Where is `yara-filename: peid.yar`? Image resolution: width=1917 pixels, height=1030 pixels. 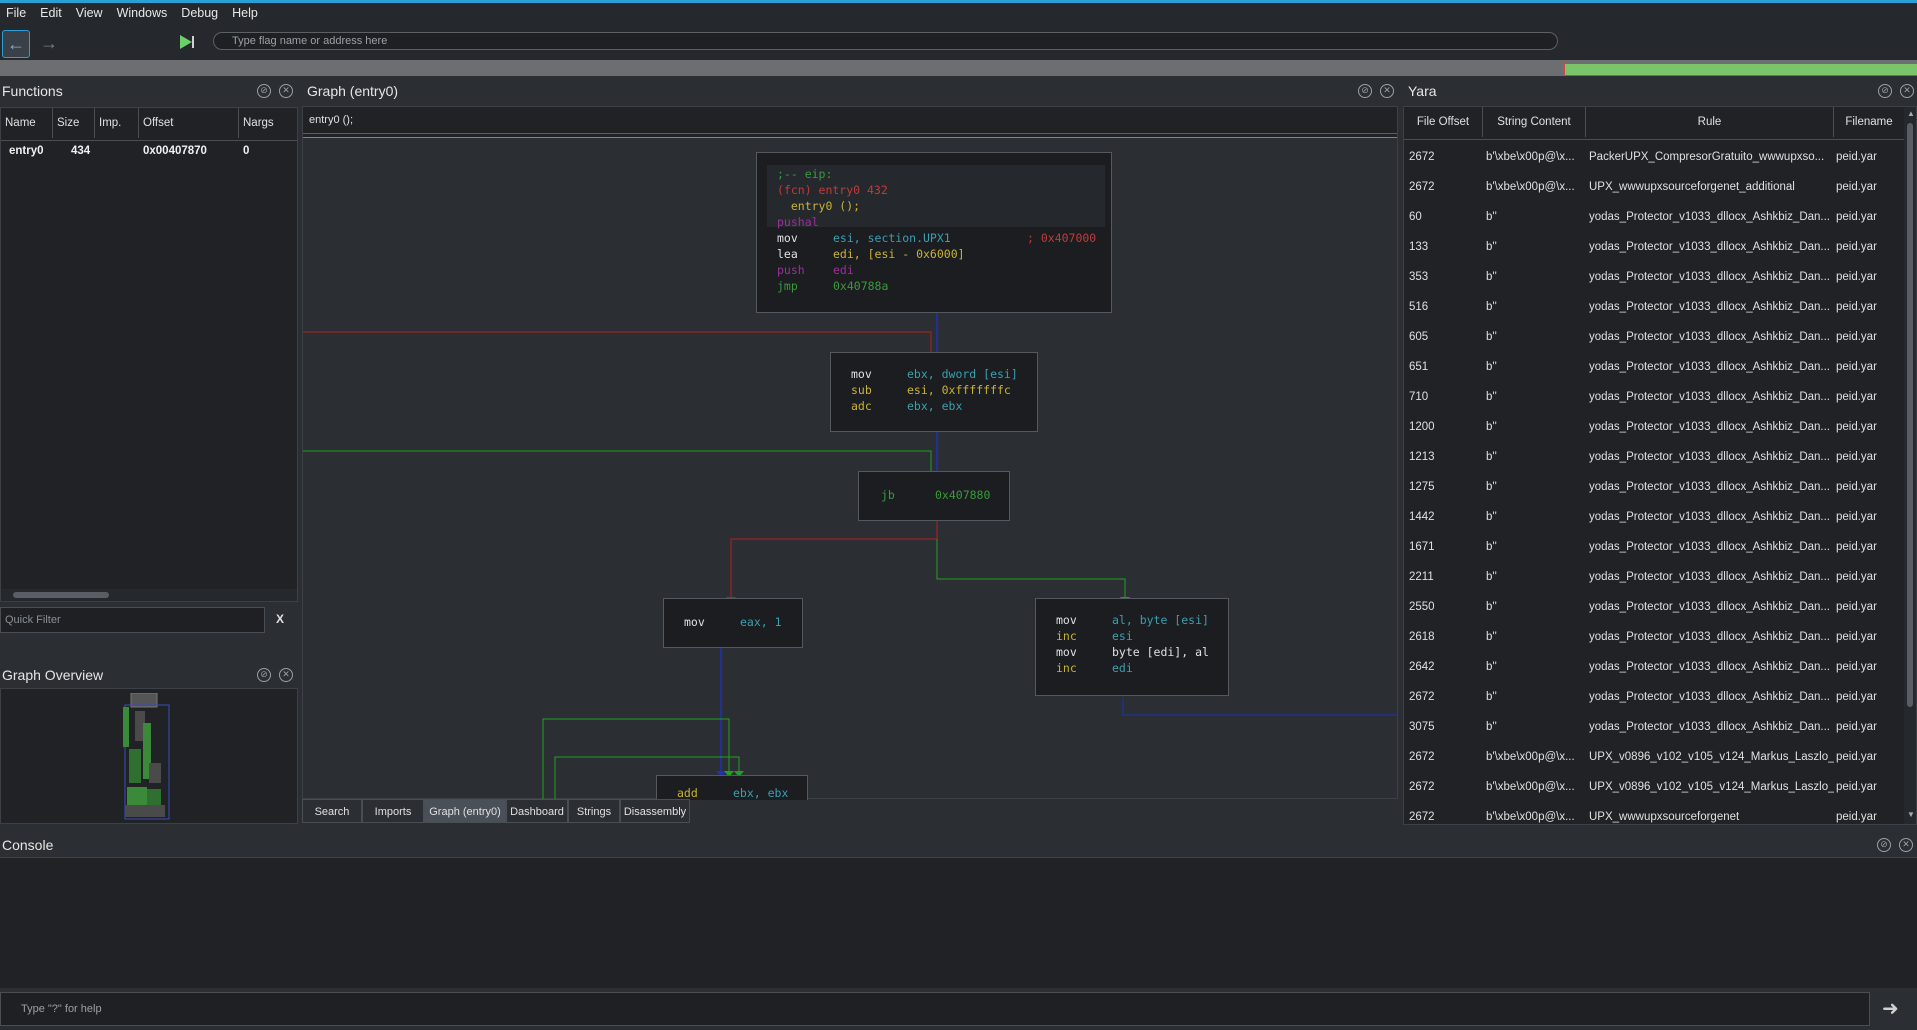 yara-filename: peid.yar is located at coordinates (1856, 307).